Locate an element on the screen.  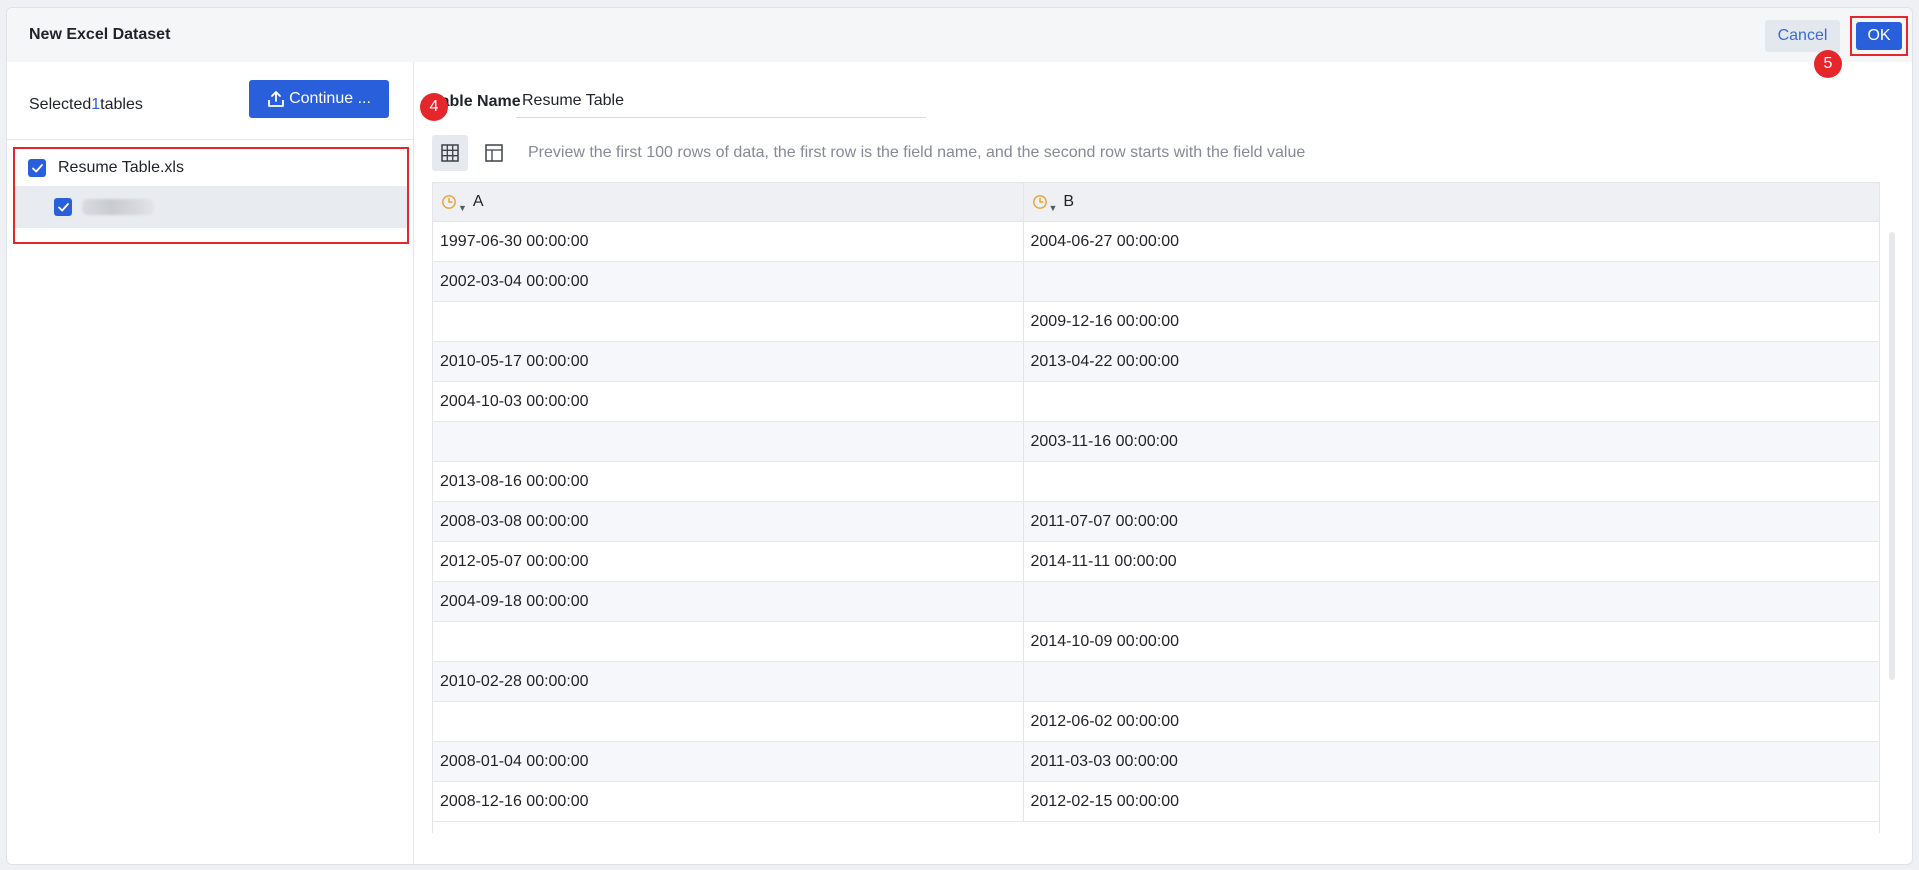
selected-tables-count: Selected1tables is located at coordinates (86, 105).